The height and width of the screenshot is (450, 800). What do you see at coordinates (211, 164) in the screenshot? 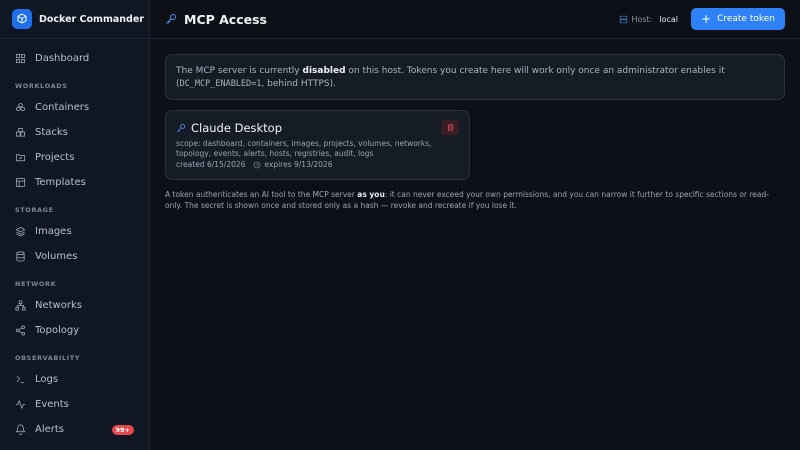
I see `token-created: created 6/15/2026` at bounding box center [211, 164].